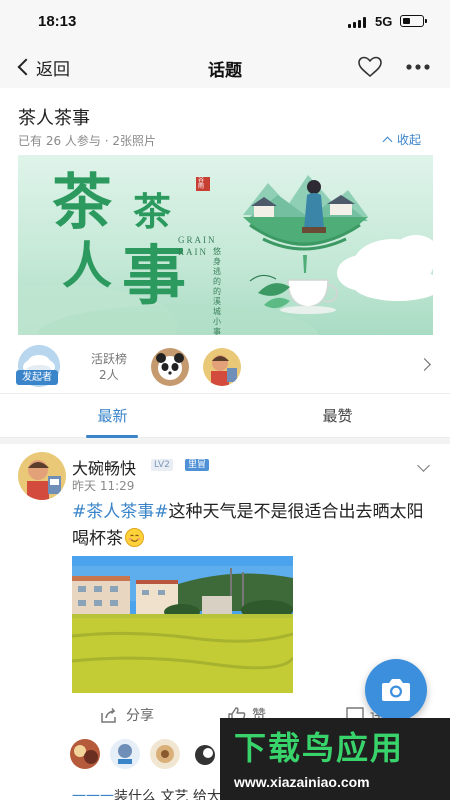  What do you see at coordinates (82, 203) in the screenshot?
I see `banner-char-1: 茶` at bounding box center [82, 203].